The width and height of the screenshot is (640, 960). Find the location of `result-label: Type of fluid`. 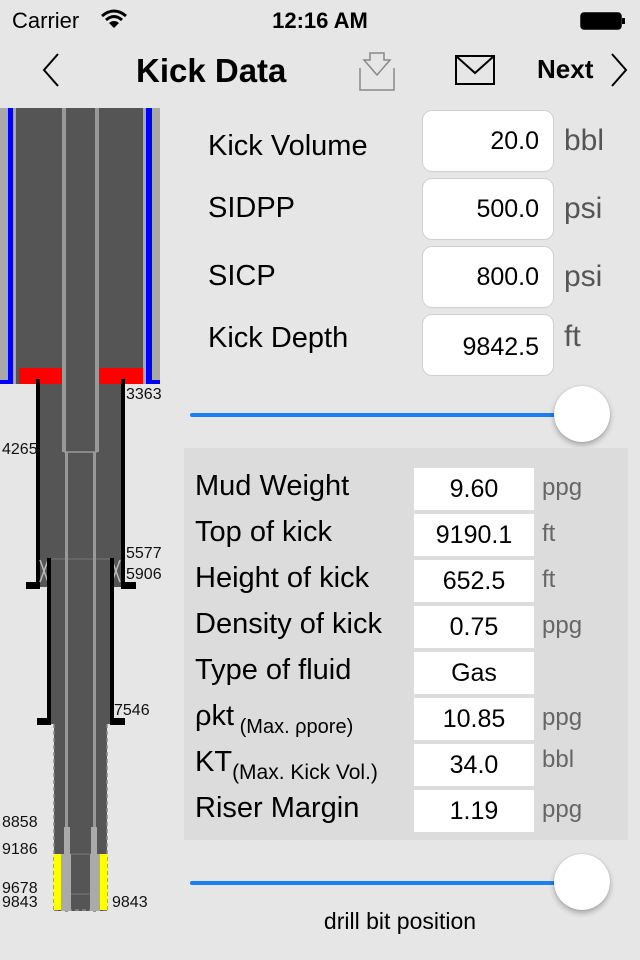

result-label: Type of fluid is located at coordinates (273, 670).